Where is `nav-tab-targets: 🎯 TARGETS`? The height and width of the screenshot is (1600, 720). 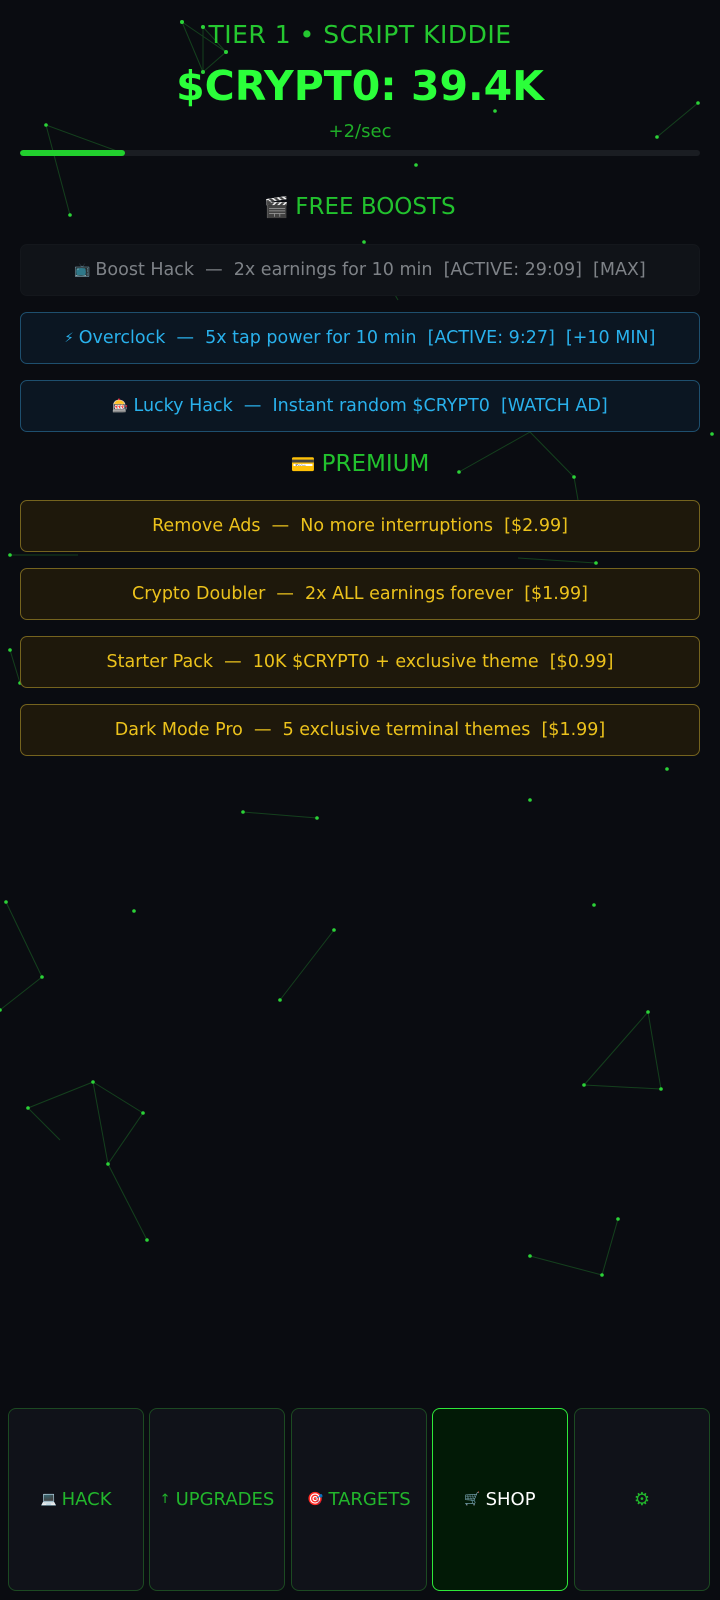
nav-tab-targets: 🎯 TARGETS is located at coordinates (359, 1499).